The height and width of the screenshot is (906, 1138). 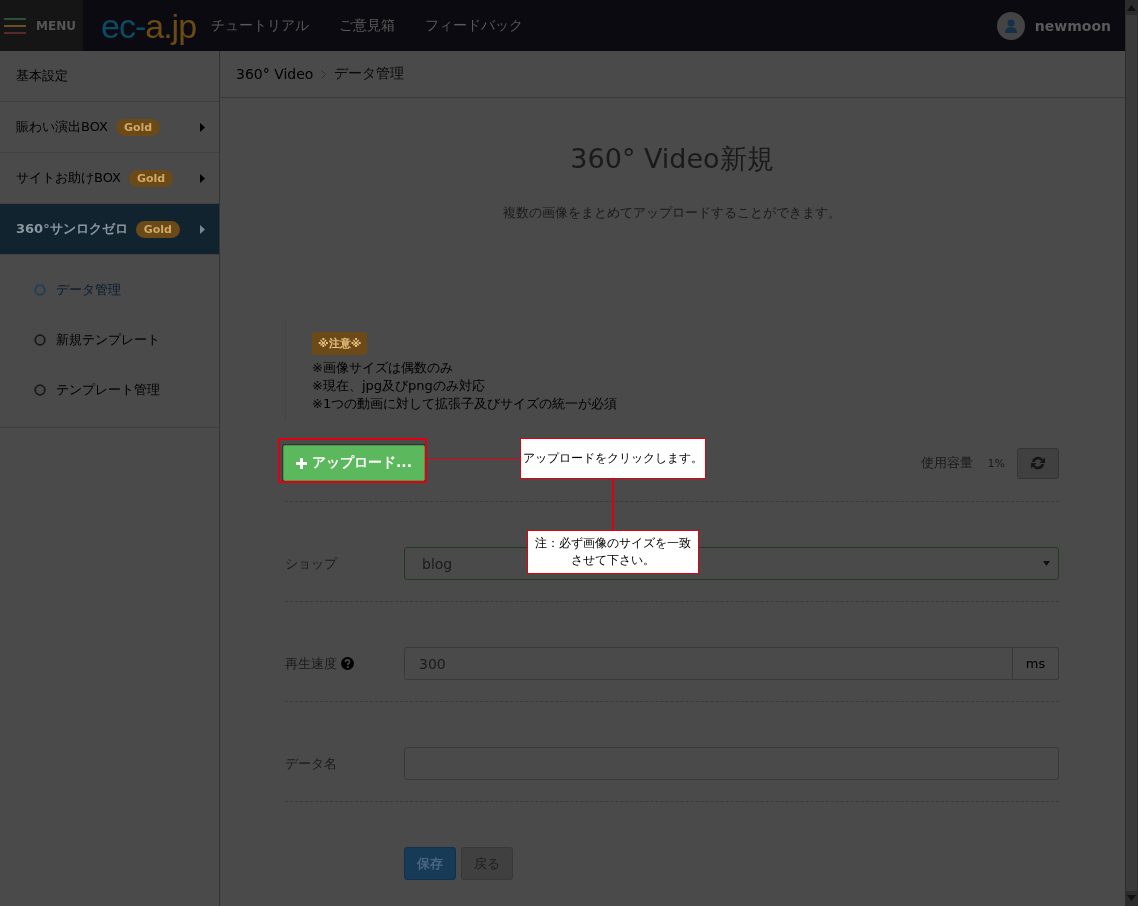 I want to click on refresh-button, so click(x=1038, y=463).